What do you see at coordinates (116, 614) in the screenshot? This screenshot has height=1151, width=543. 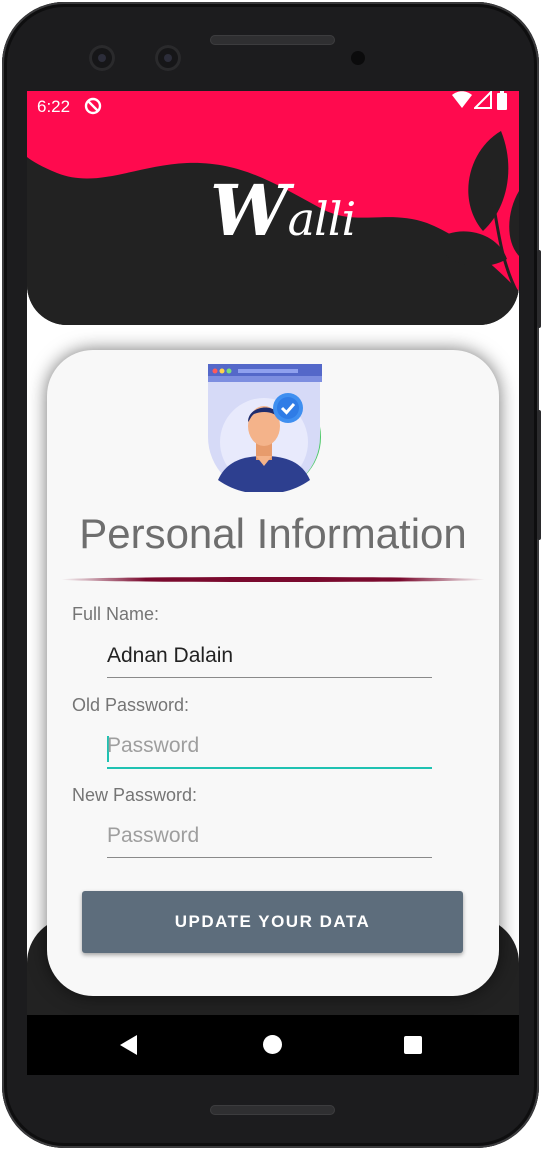 I see `full-name-label: Full Name:` at bounding box center [116, 614].